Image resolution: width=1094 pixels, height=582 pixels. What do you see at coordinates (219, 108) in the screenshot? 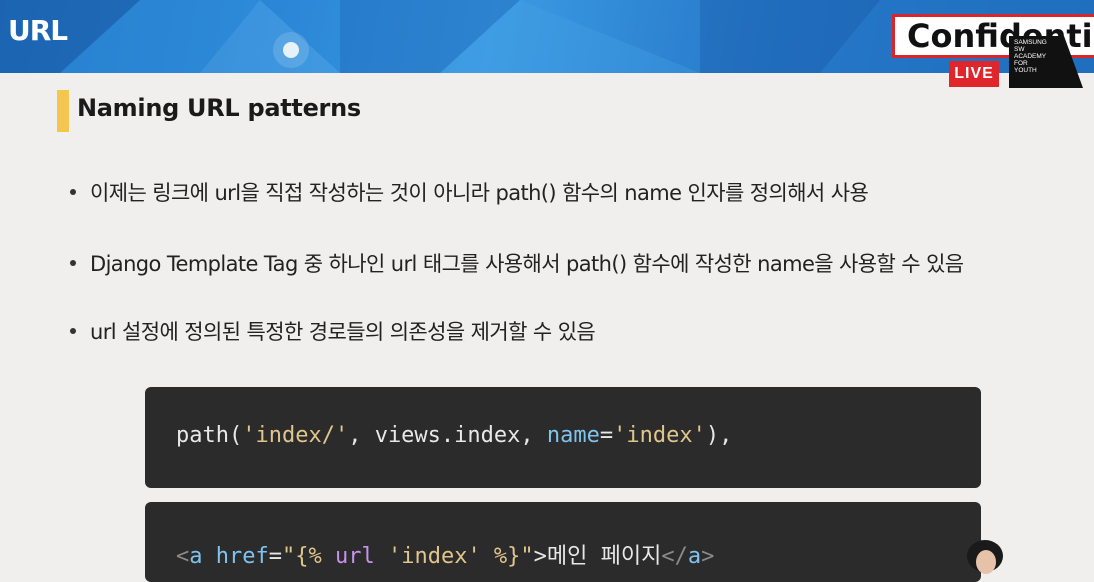
I see `section-heading: Naming URL patterns` at bounding box center [219, 108].